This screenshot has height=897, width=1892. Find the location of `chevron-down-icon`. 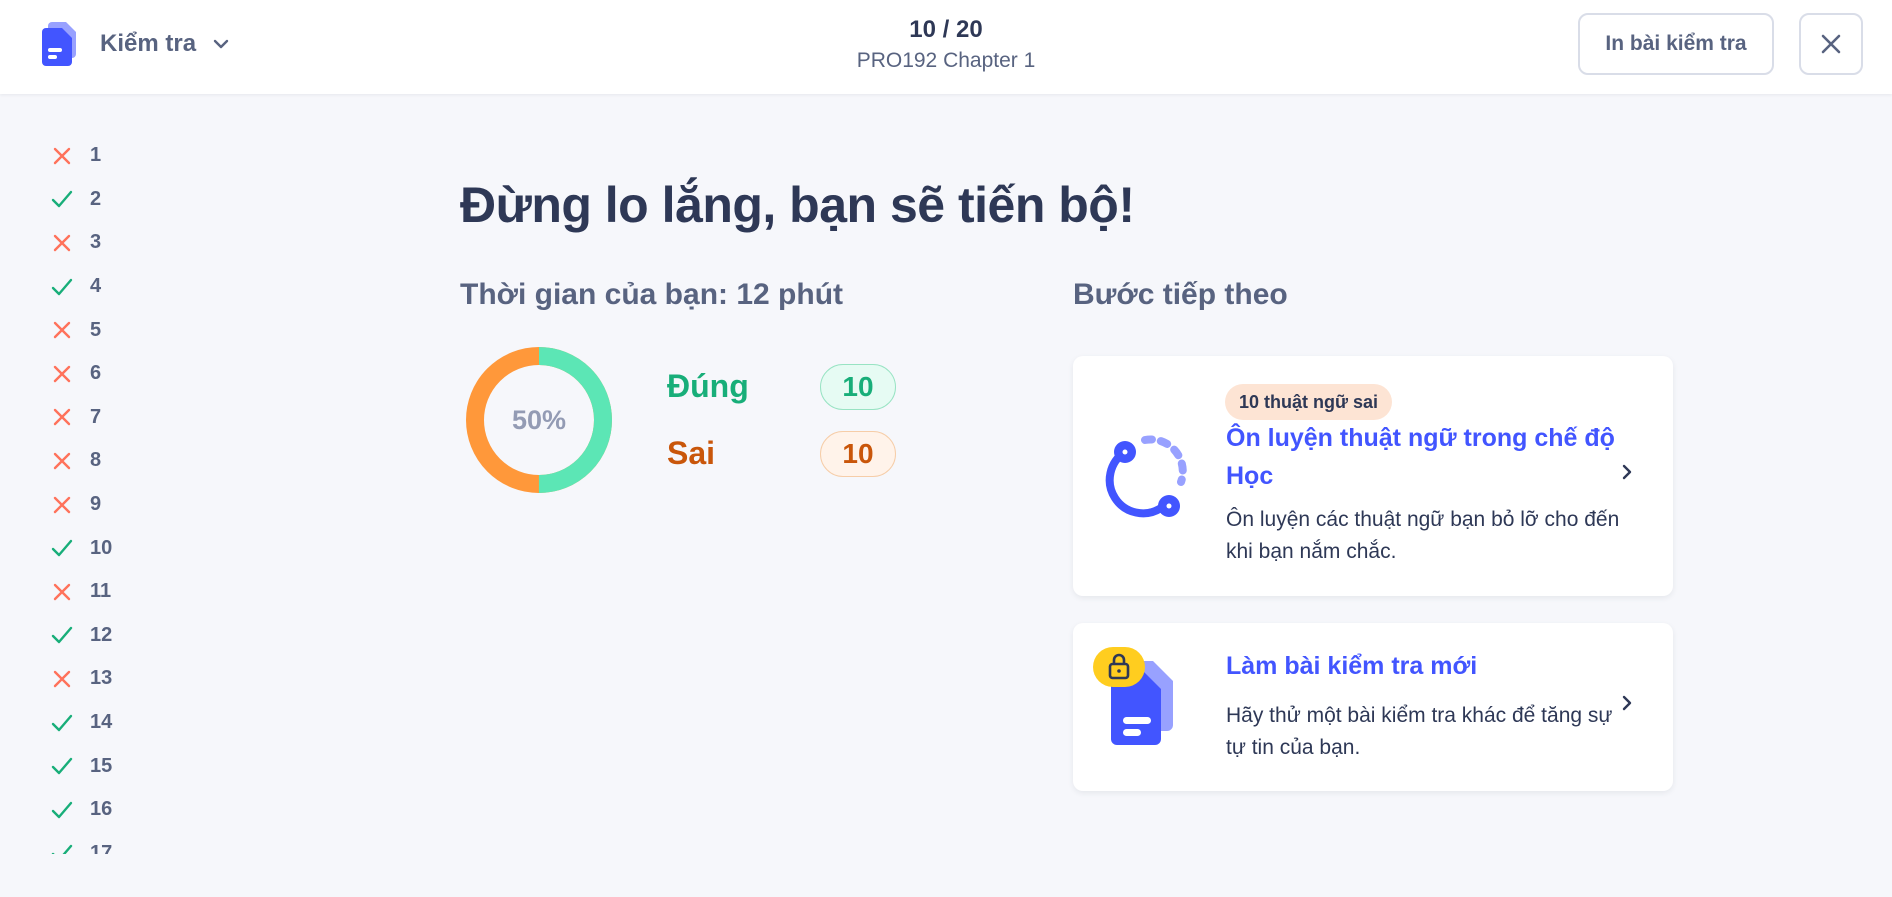

chevron-down-icon is located at coordinates (221, 44).